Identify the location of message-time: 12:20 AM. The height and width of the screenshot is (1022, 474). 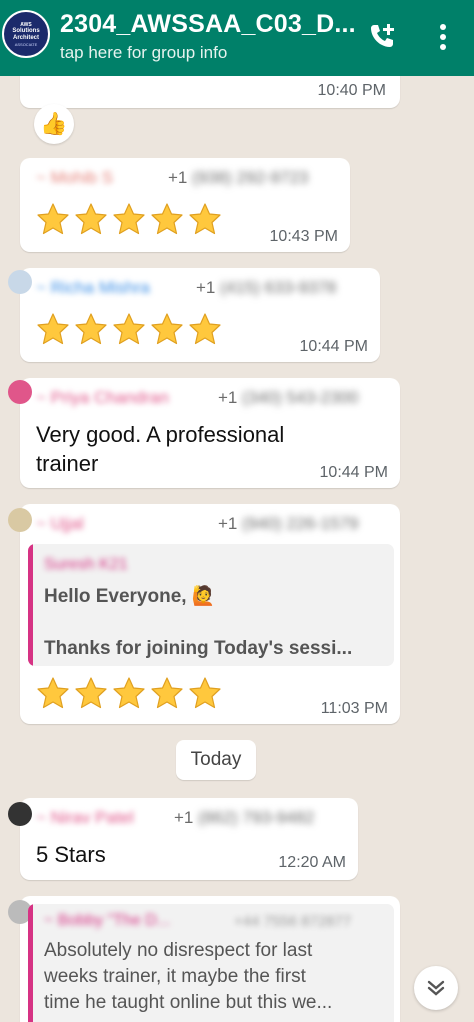
(312, 862).